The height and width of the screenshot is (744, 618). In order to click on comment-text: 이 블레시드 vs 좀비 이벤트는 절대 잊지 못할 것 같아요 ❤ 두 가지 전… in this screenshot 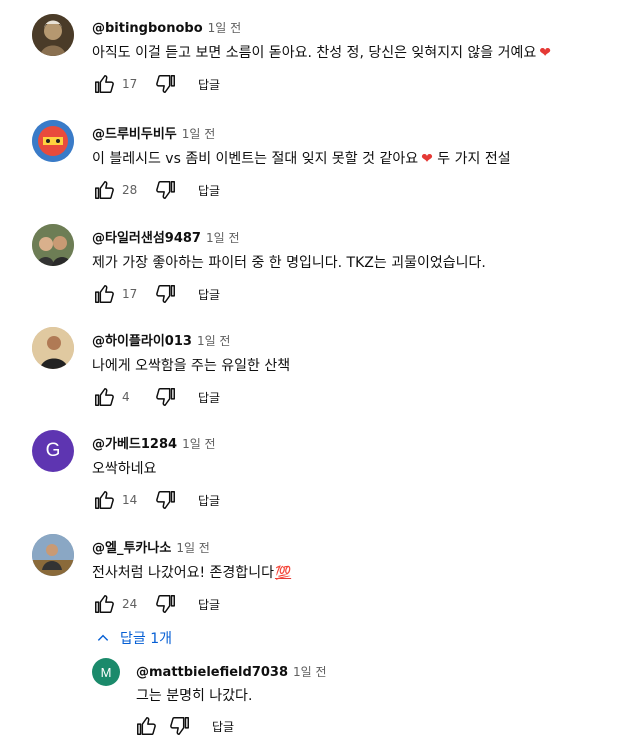, I will do `click(301, 159)`.